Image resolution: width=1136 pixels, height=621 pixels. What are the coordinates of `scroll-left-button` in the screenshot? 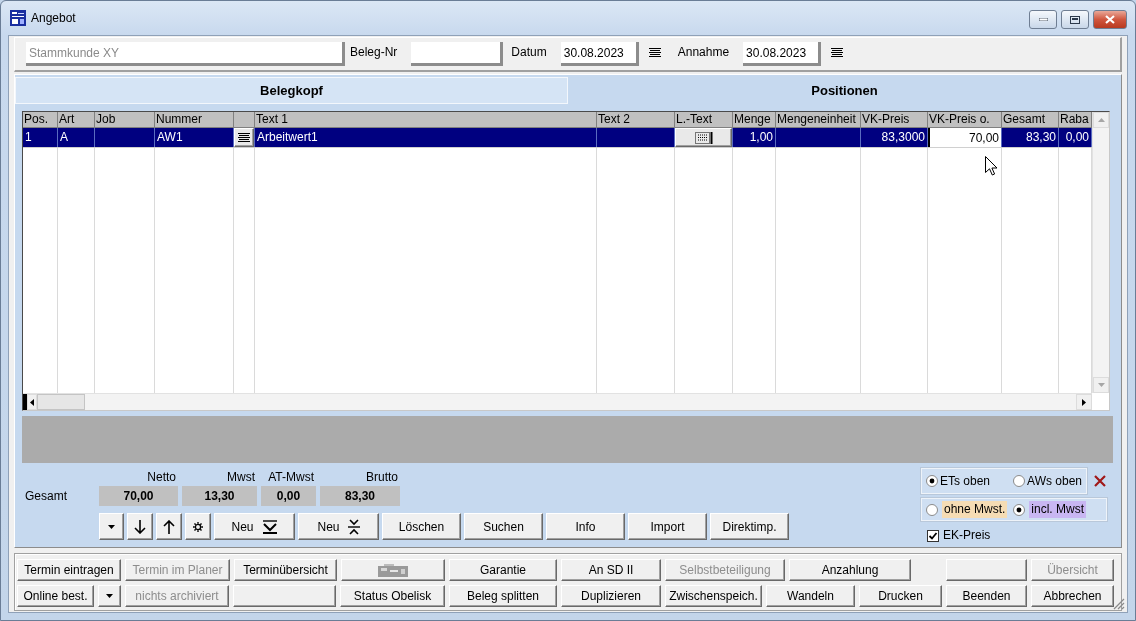 It's located at (32, 402).